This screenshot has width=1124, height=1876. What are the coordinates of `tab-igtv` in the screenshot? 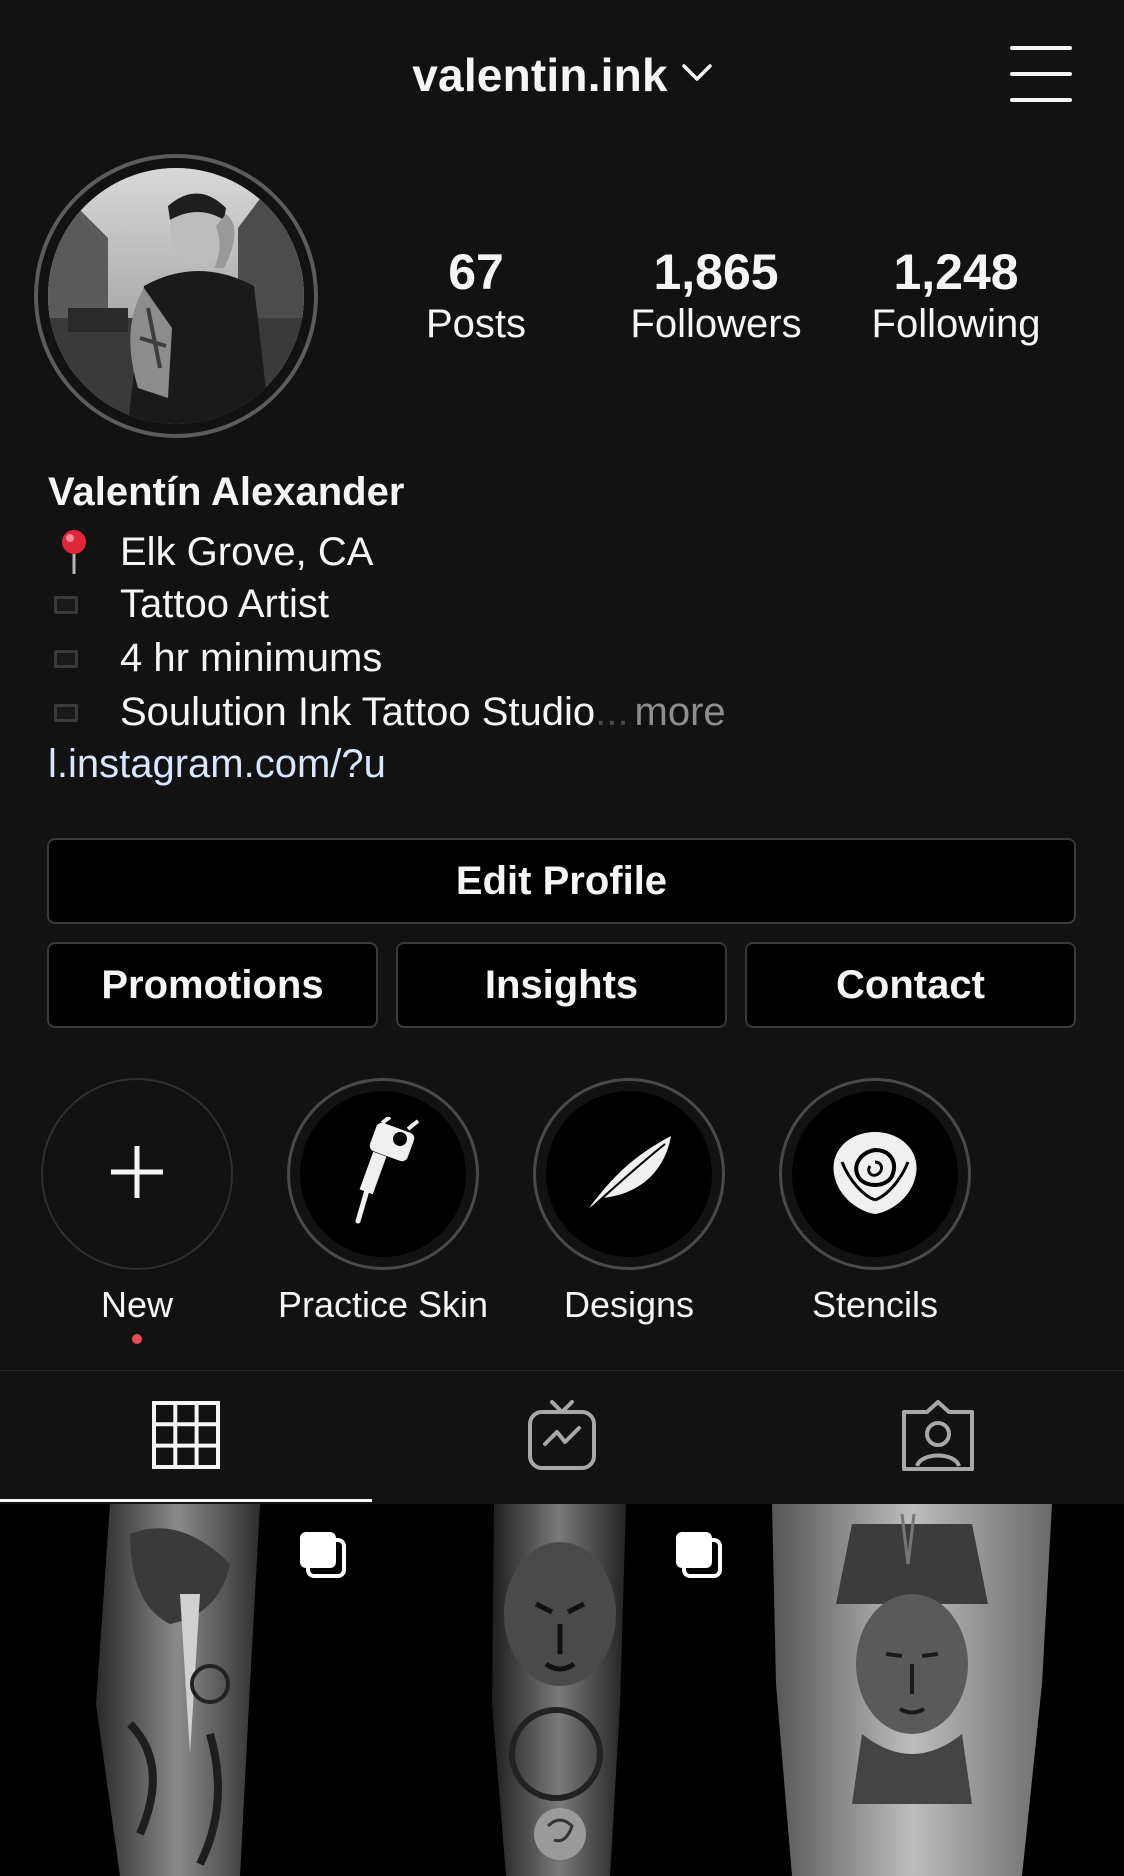 It's located at (562, 1437).